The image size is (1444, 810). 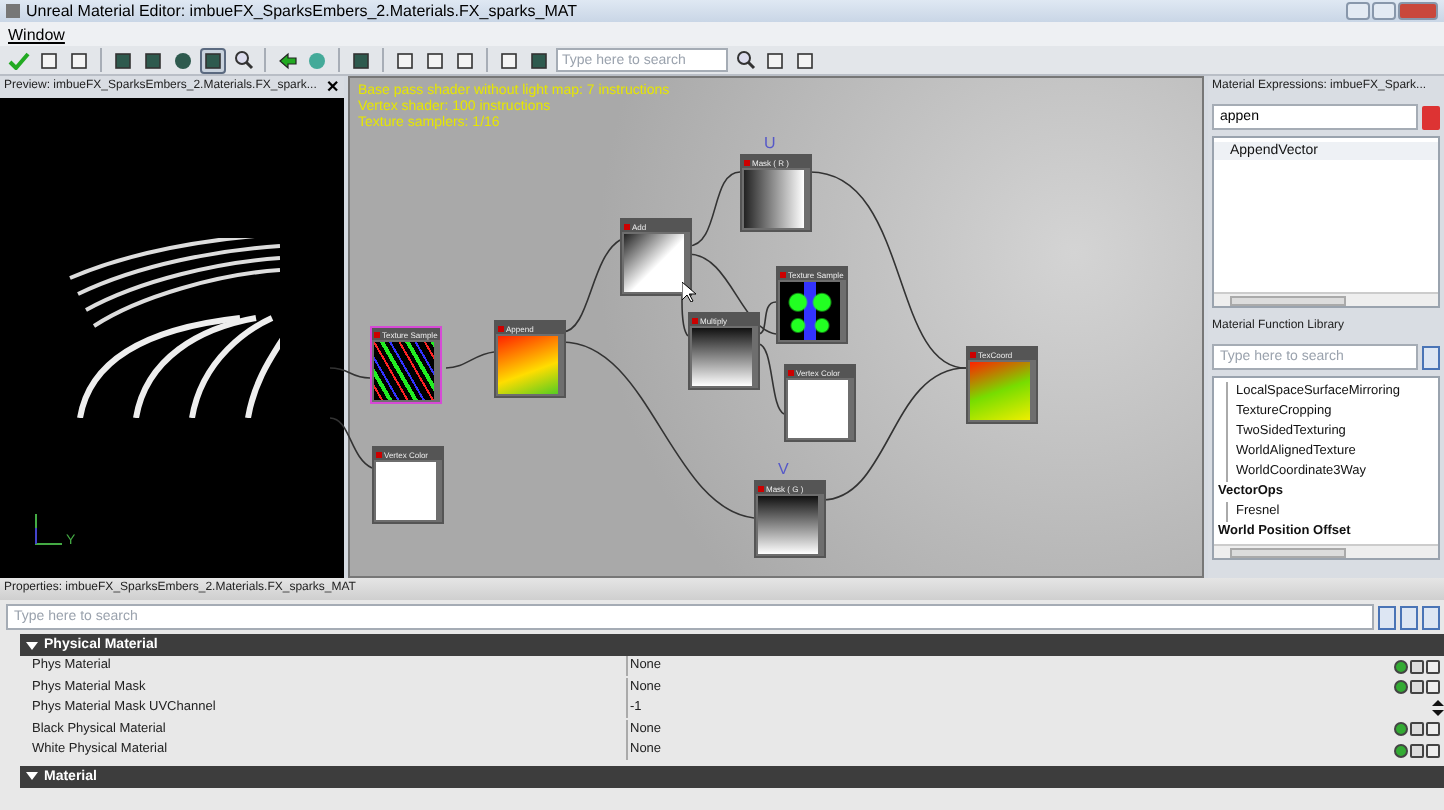 What do you see at coordinates (36, 34) in the screenshot?
I see `menu-item: Window` at bounding box center [36, 34].